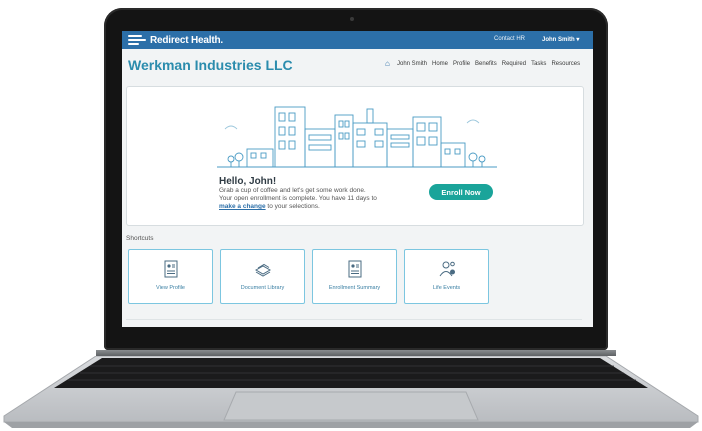  What do you see at coordinates (354, 288) in the screenshot?
I see `shortcut-label: Enrollment Summary` at bounding box center [354, 288].